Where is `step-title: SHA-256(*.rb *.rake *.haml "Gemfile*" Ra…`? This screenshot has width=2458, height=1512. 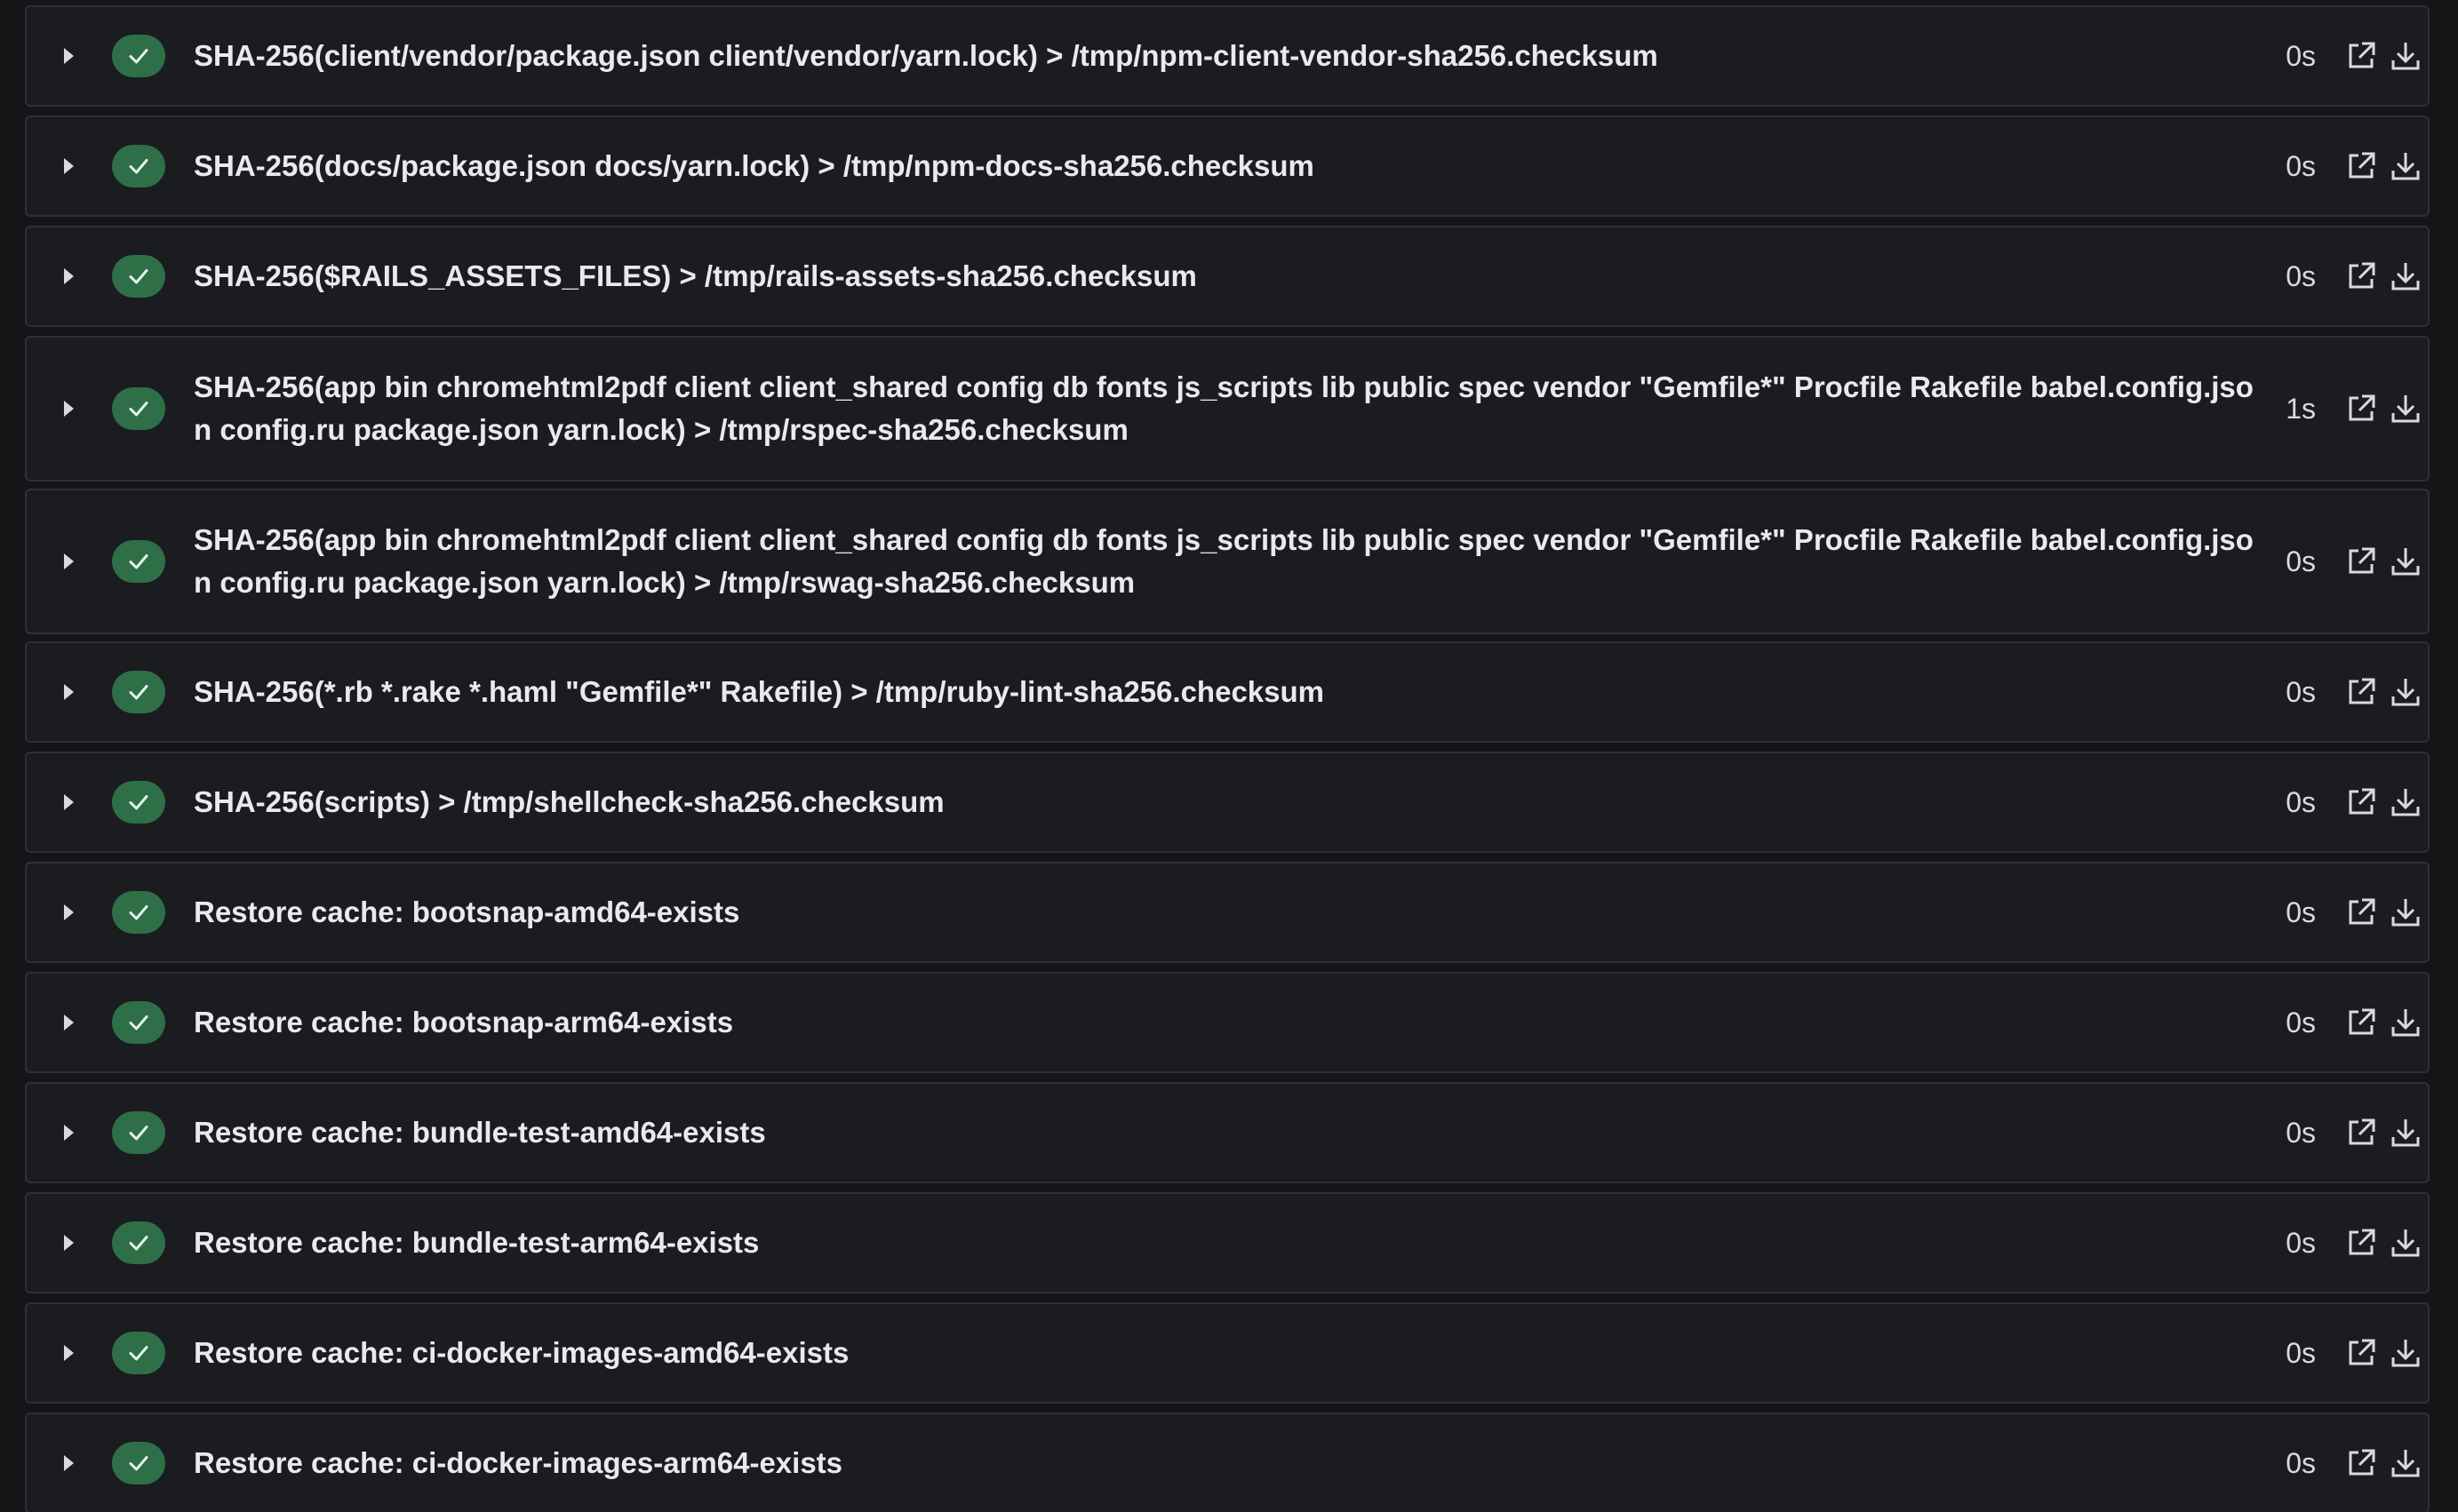
step-title: SHA-256(*.rb *.rake *.haml "Gemfile*" Ra… is located at coordinates (759, 691).